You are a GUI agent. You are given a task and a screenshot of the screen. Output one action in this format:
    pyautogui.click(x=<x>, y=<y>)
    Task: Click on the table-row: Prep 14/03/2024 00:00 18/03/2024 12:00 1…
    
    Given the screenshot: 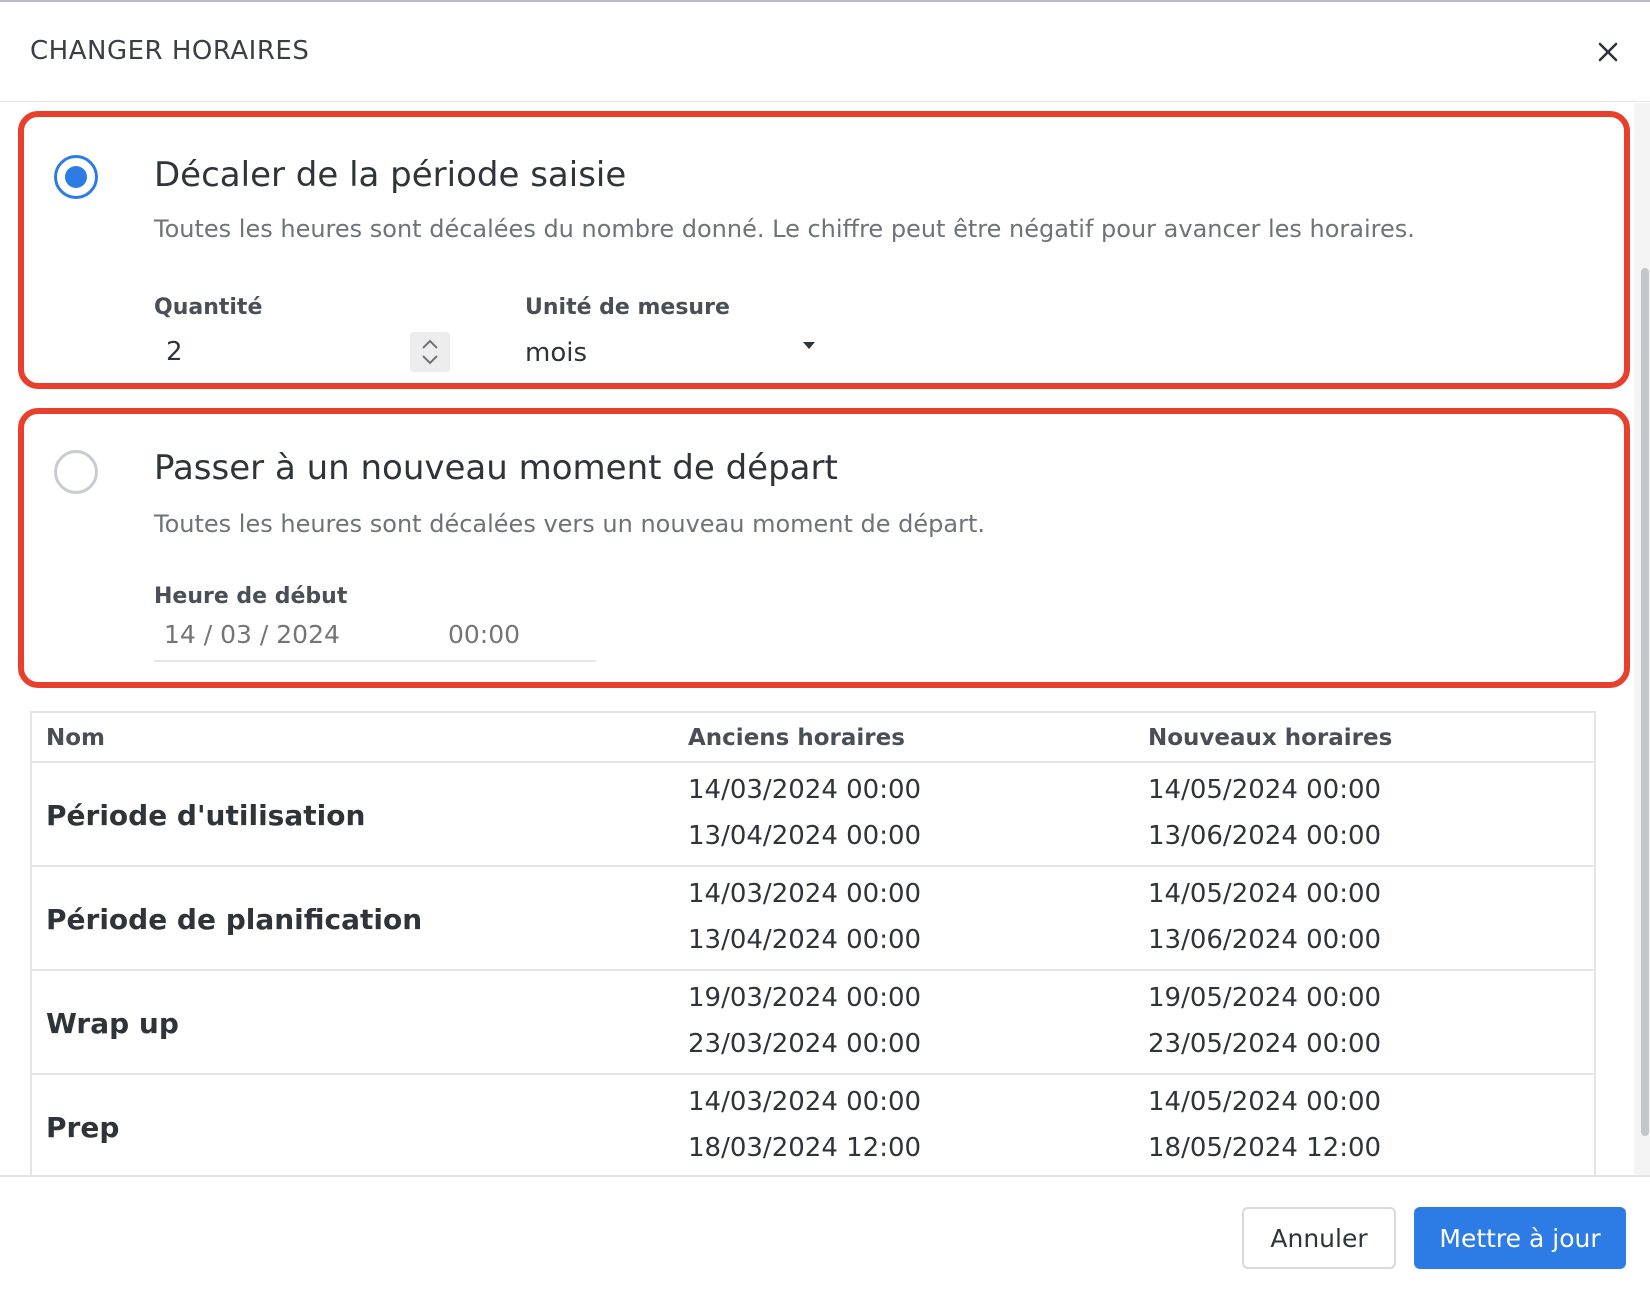 What is the action you would take?
    pyautogui.click(x=813, y=1127)
    